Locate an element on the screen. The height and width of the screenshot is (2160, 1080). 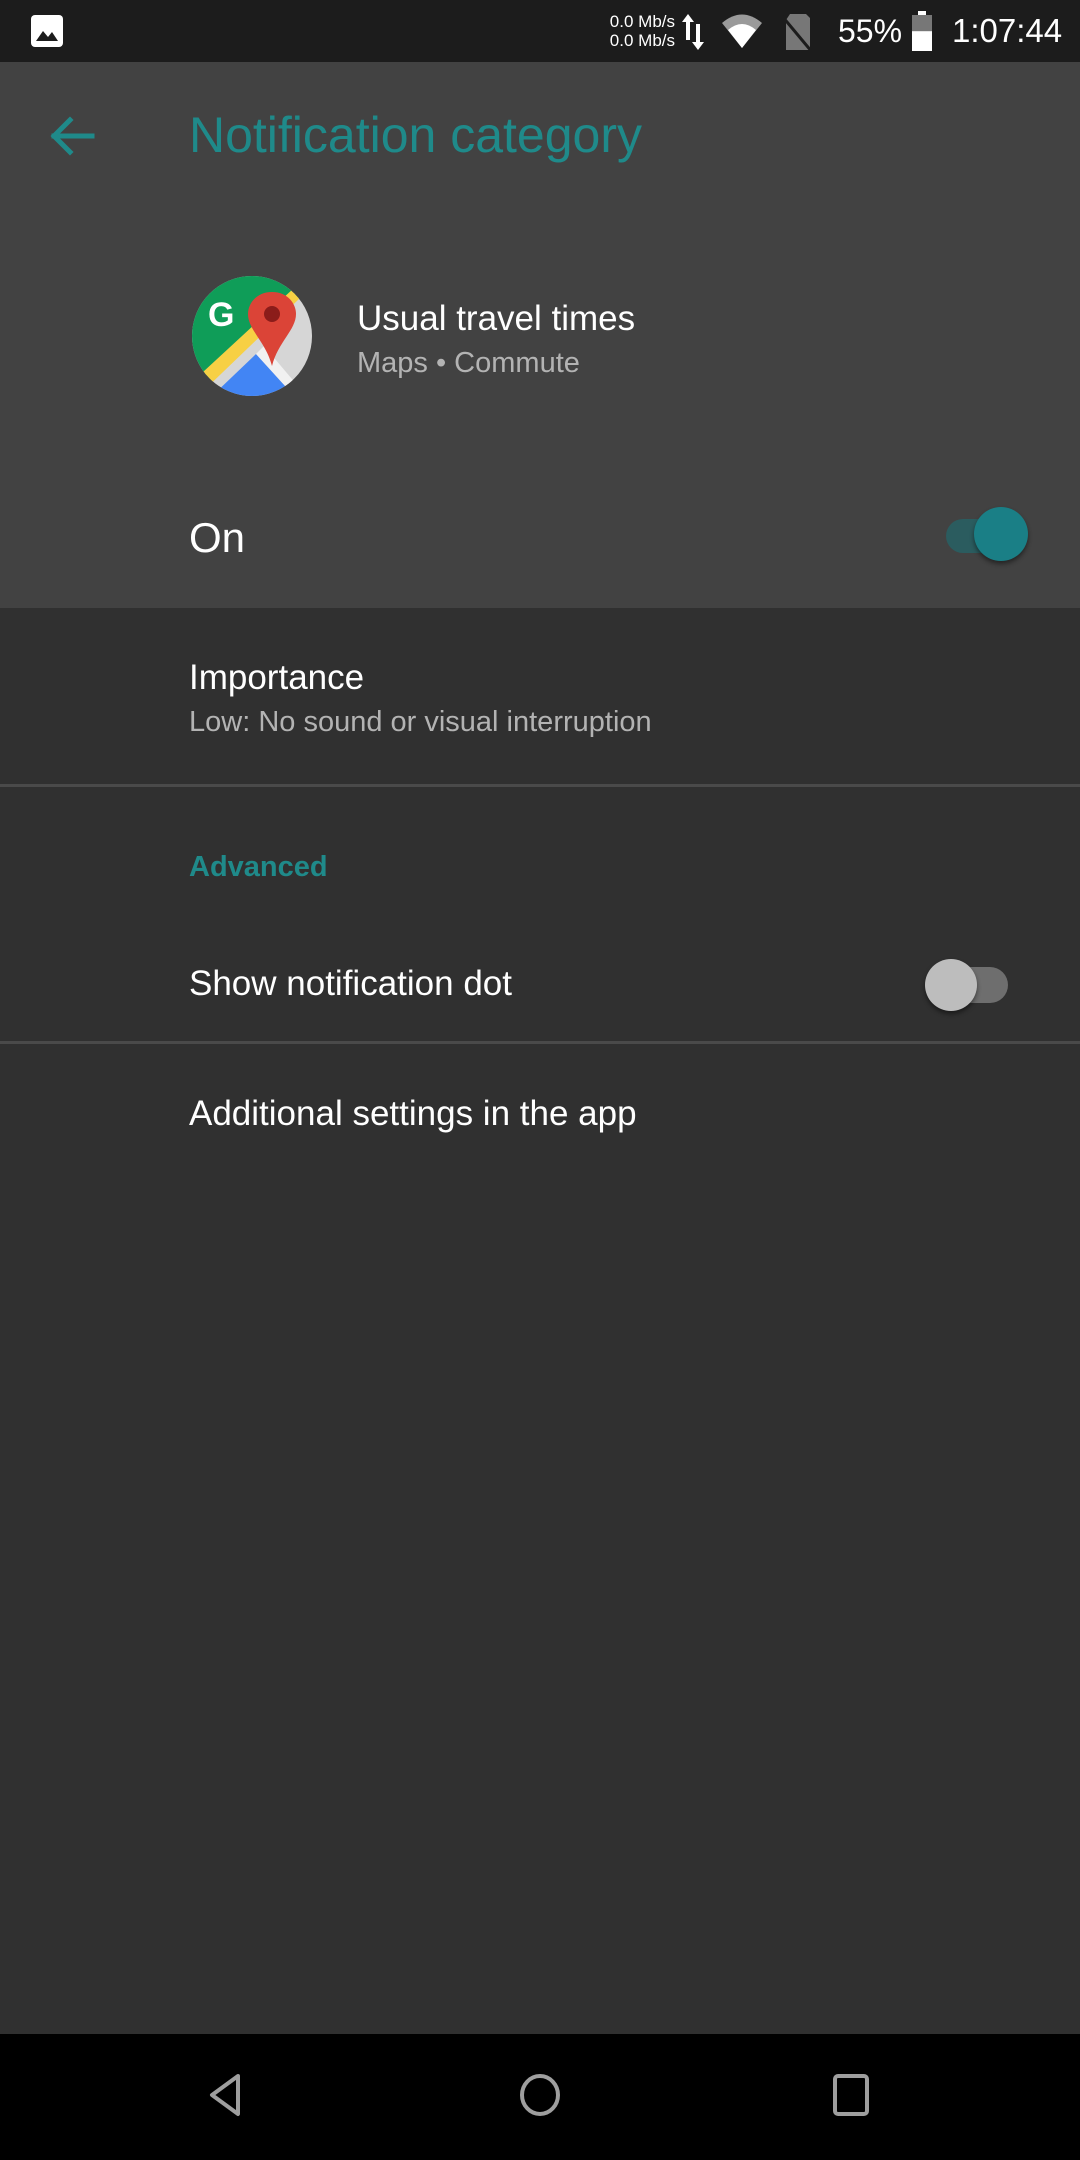
nav-home-icon is located at coordinates (540, 2095).